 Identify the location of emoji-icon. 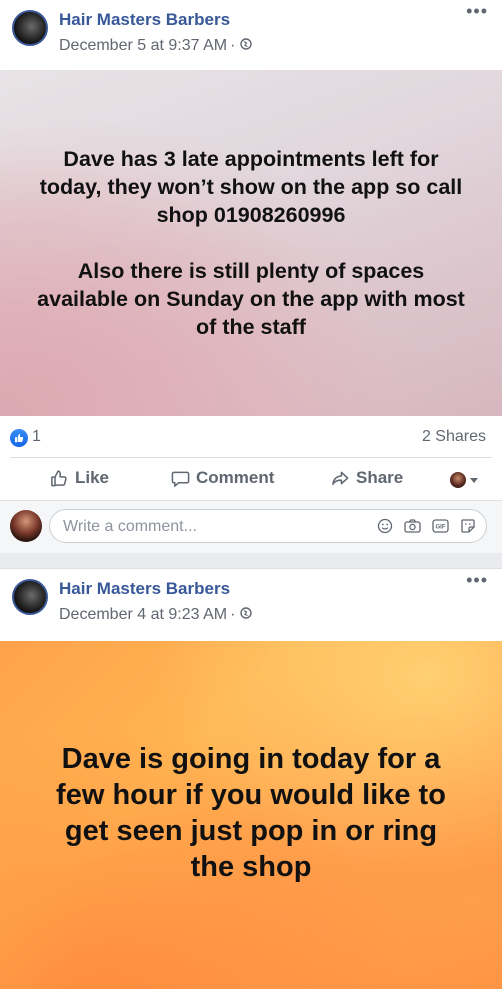
(385, 528).